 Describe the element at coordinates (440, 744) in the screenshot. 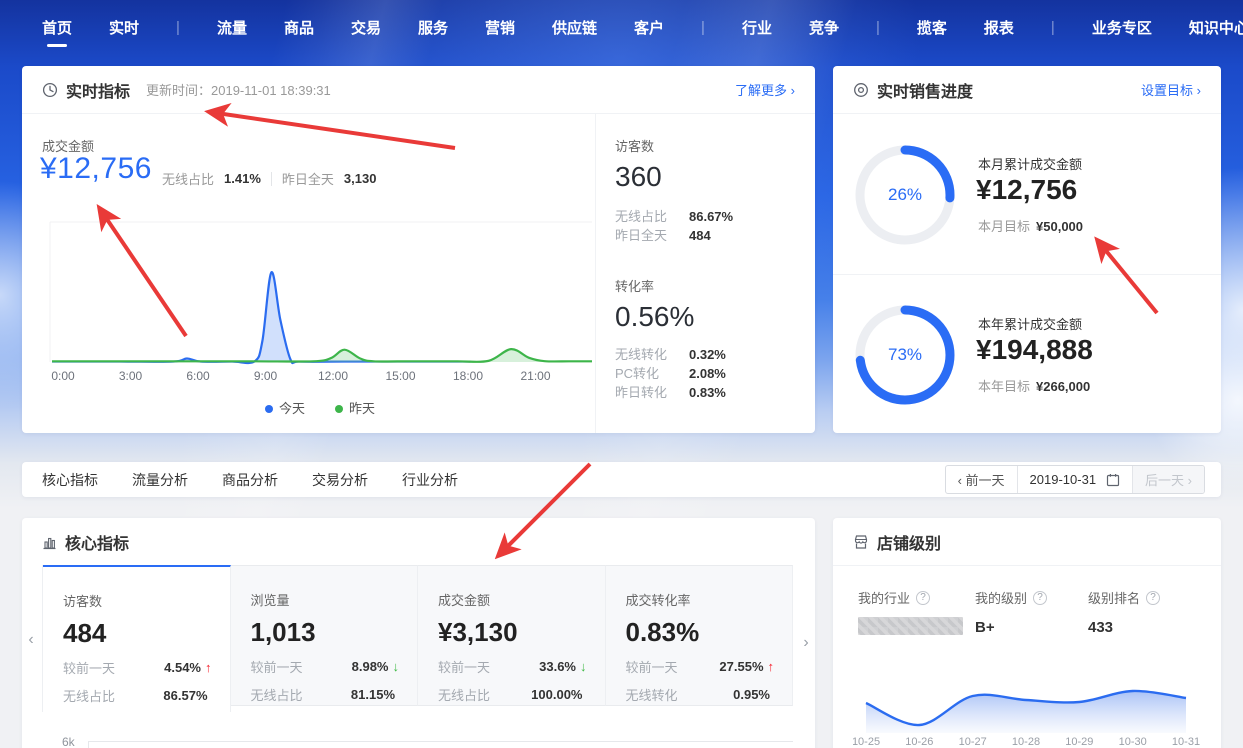

I see `chart-gridline` at that location.